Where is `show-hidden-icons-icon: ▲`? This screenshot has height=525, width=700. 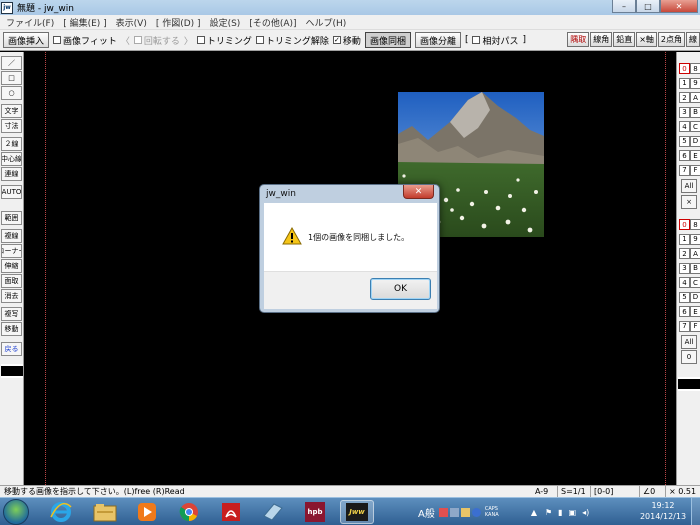 show-hidden-icons-icon: ▲ is located at coordinates (534, 512).